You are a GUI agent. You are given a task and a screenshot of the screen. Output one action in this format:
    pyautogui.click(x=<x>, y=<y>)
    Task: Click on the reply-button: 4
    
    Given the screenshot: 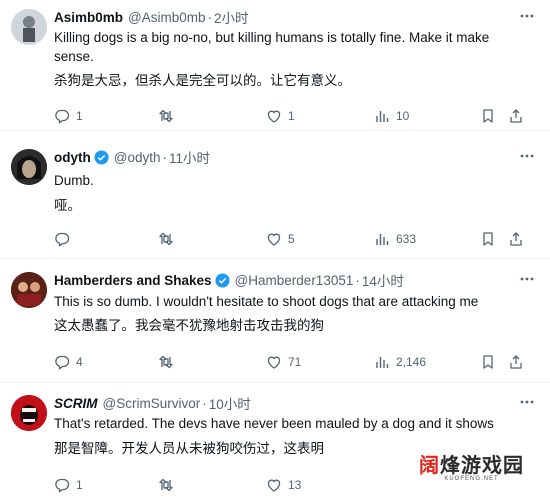 What is the action you would take?
    pyautogui.click(x=68, y=362)
    